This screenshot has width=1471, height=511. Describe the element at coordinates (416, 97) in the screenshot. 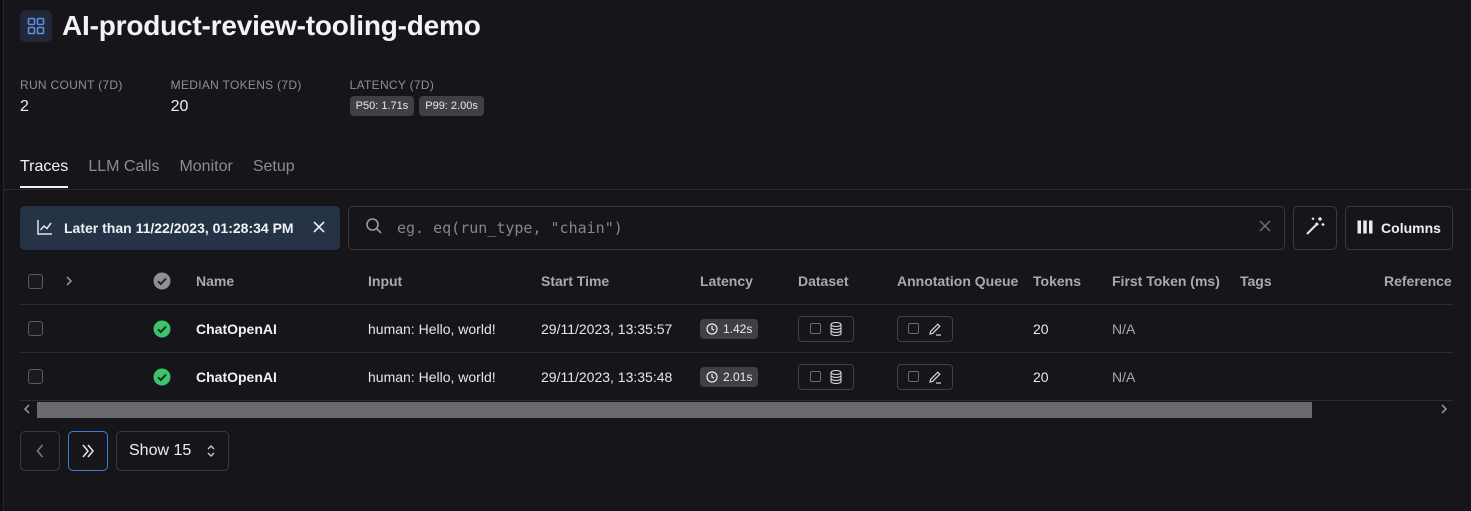

I see `stat-latency: LATENCY (7D) P50: 1.71s P99: 2.00s` at that location.